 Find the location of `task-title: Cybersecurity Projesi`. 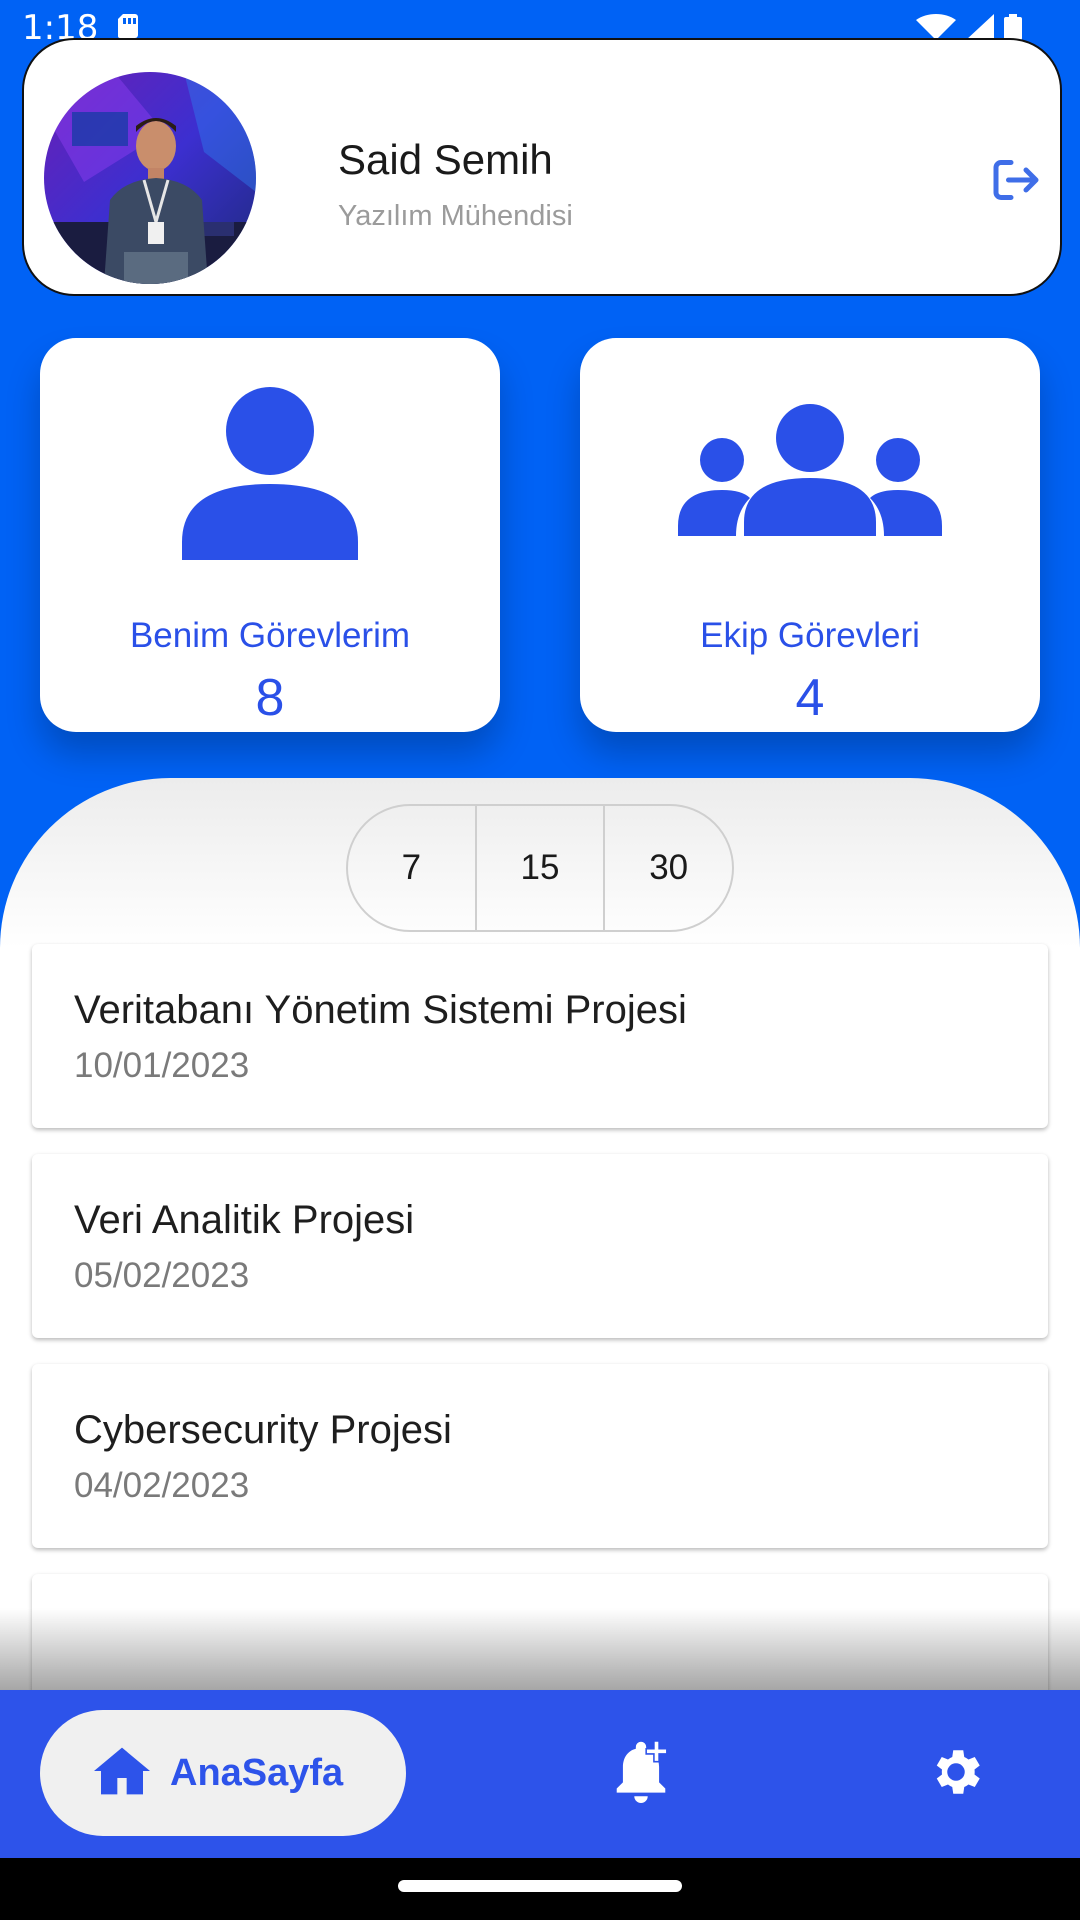

task-title: Cybersecurity Projesi is located at coordinates (263, 1430).